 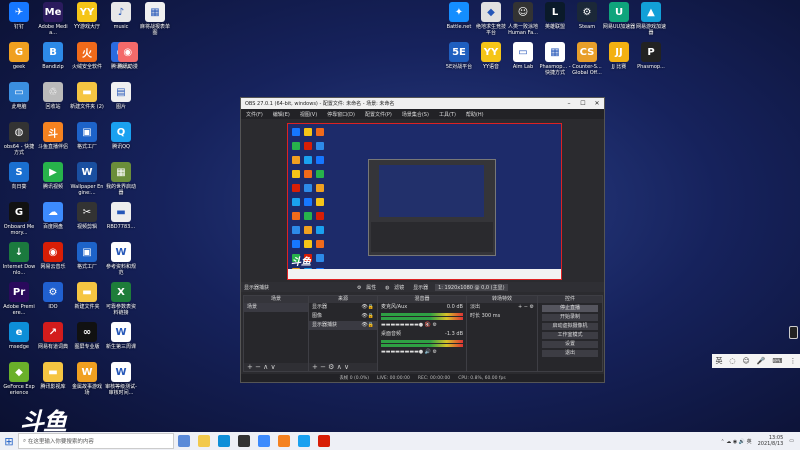 I want to click on desktop-shortcut: ✦ Battle.net, so click(x=459, y=16).